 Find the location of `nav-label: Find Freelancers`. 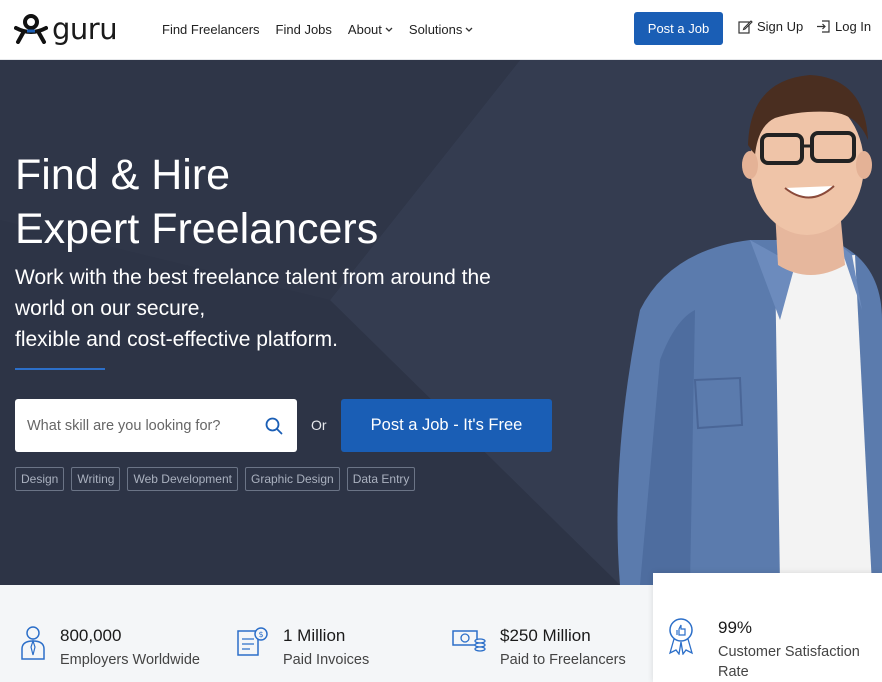

nav-label: Find Freelancers is located at coordinates (211, 29).